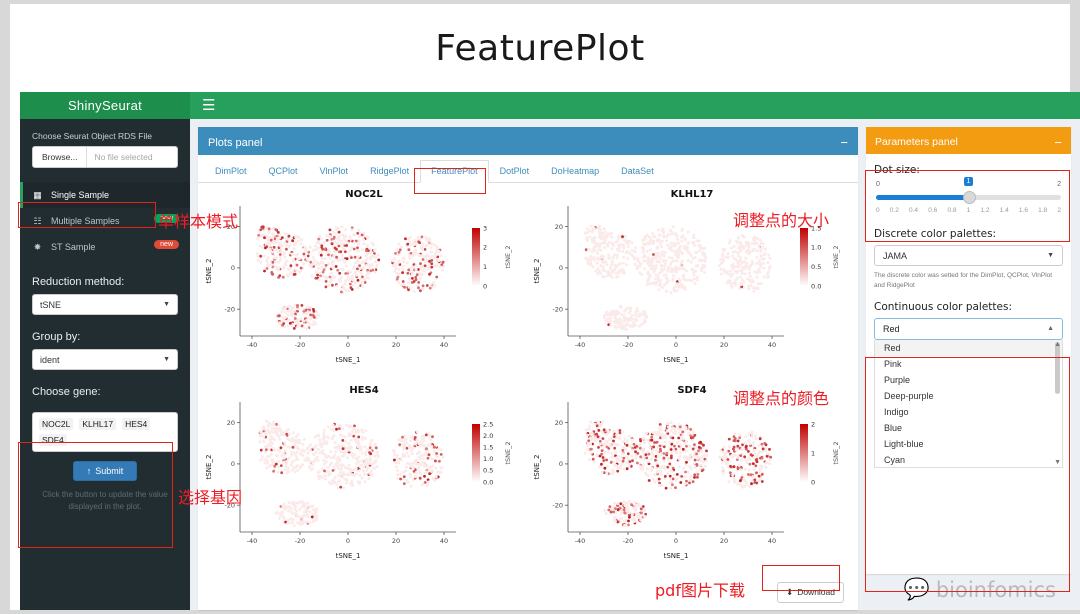  What do you see at coordinates (98, 424) in the screenshot?
I see `gene-tag: KLHL17` at bounding box center [98, 424].